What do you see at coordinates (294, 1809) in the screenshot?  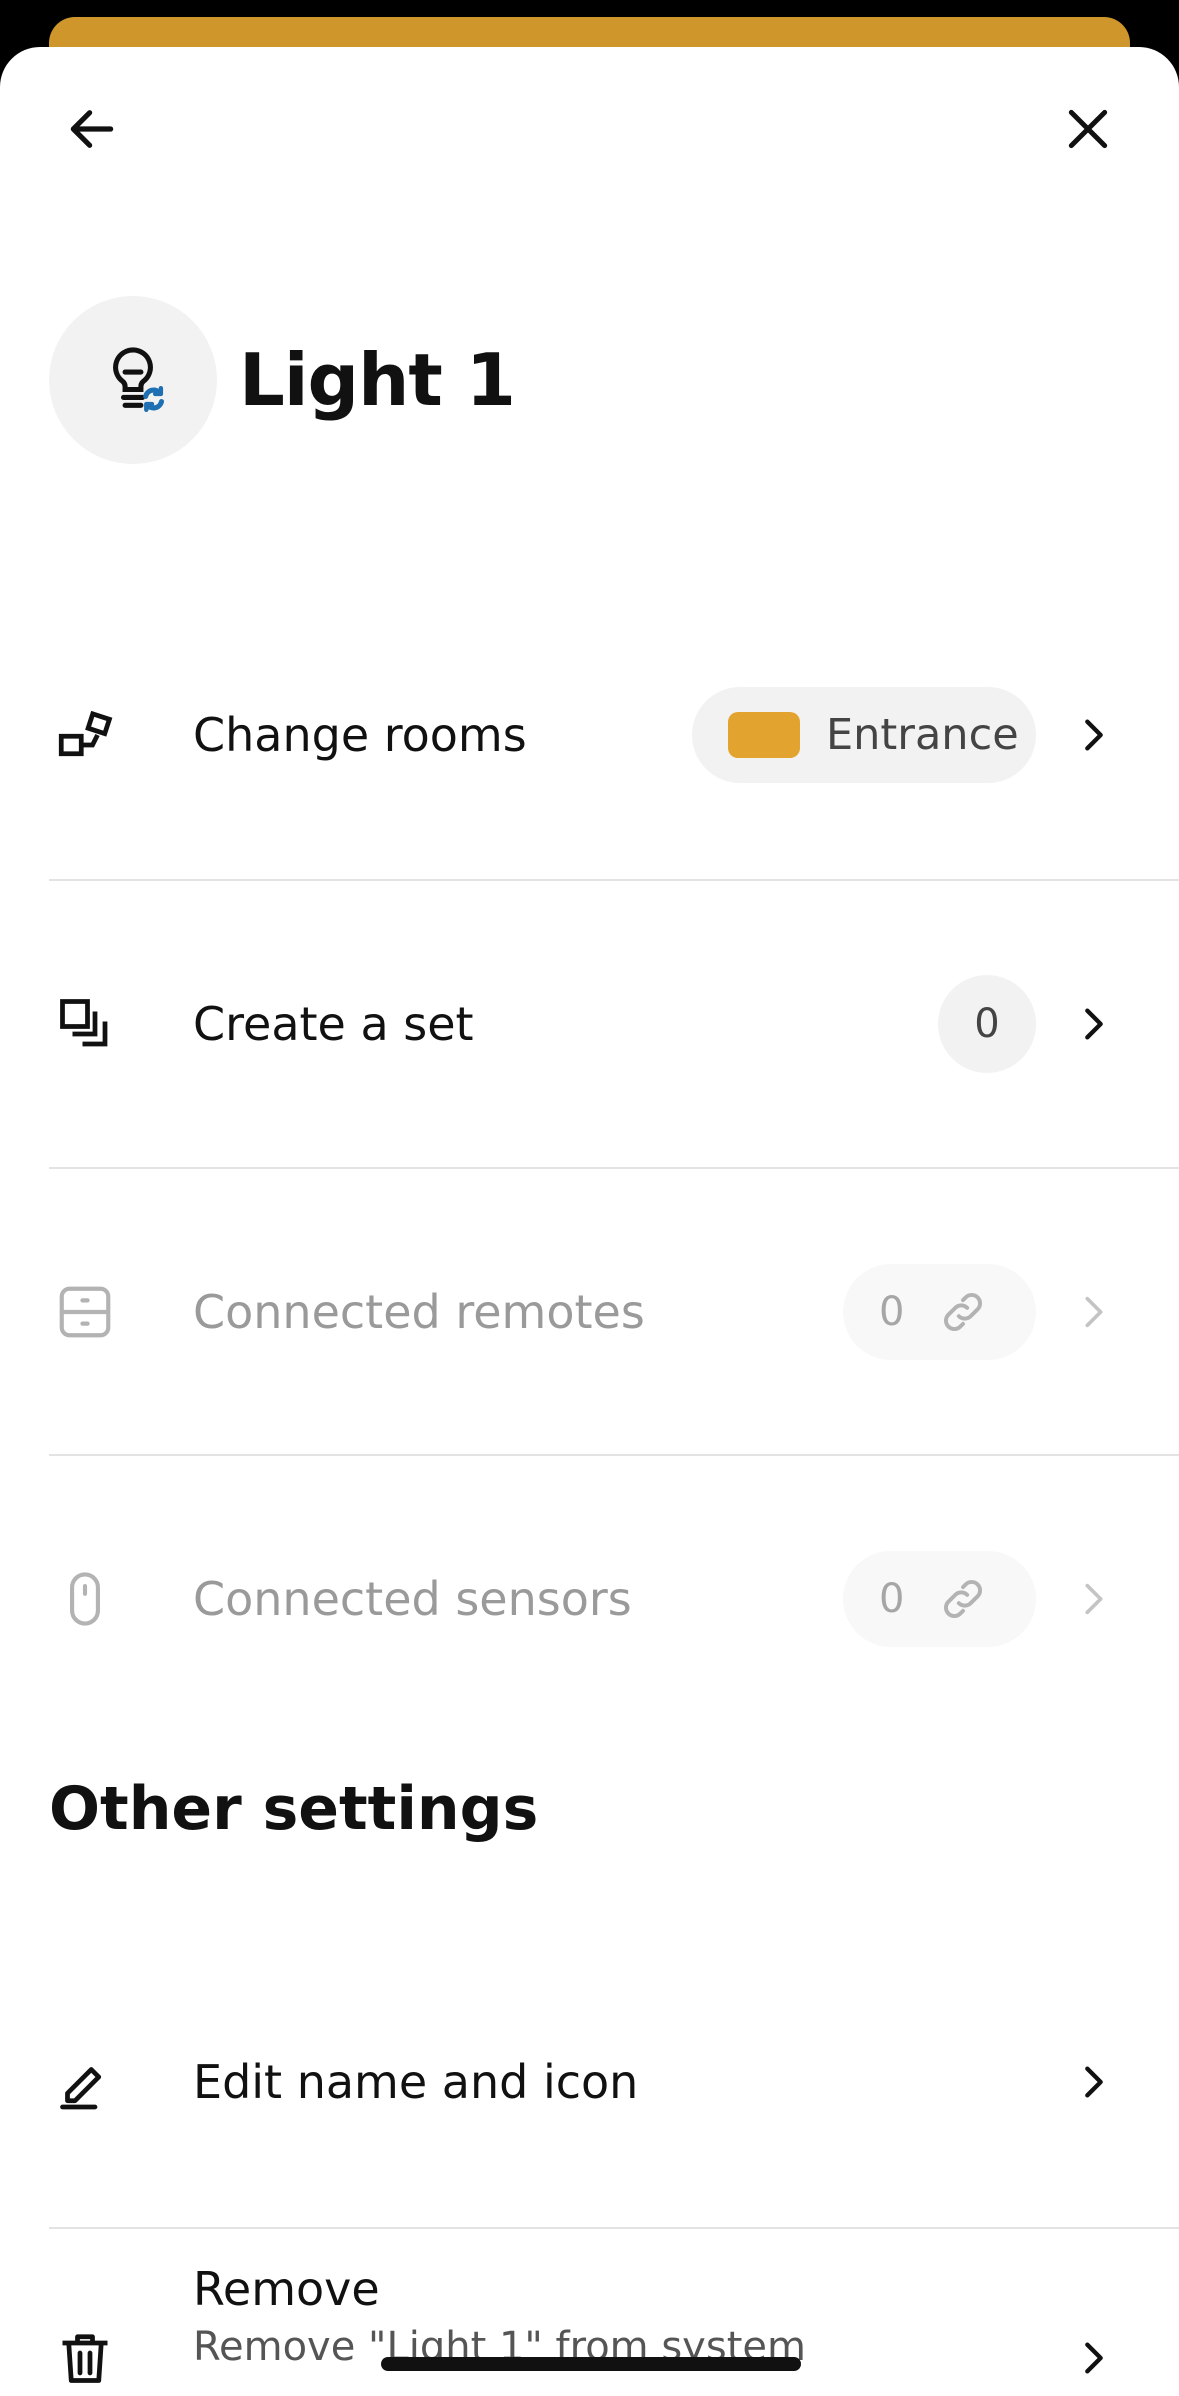 I see `other-settings-heading: Other settings` at bounding box center [294, 1809].